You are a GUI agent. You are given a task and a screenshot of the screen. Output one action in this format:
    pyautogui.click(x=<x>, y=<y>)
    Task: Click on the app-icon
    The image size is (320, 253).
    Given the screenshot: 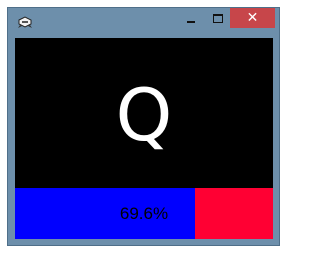 What is the action you would take?
    pyautogui.click(x=25, y=23)
    